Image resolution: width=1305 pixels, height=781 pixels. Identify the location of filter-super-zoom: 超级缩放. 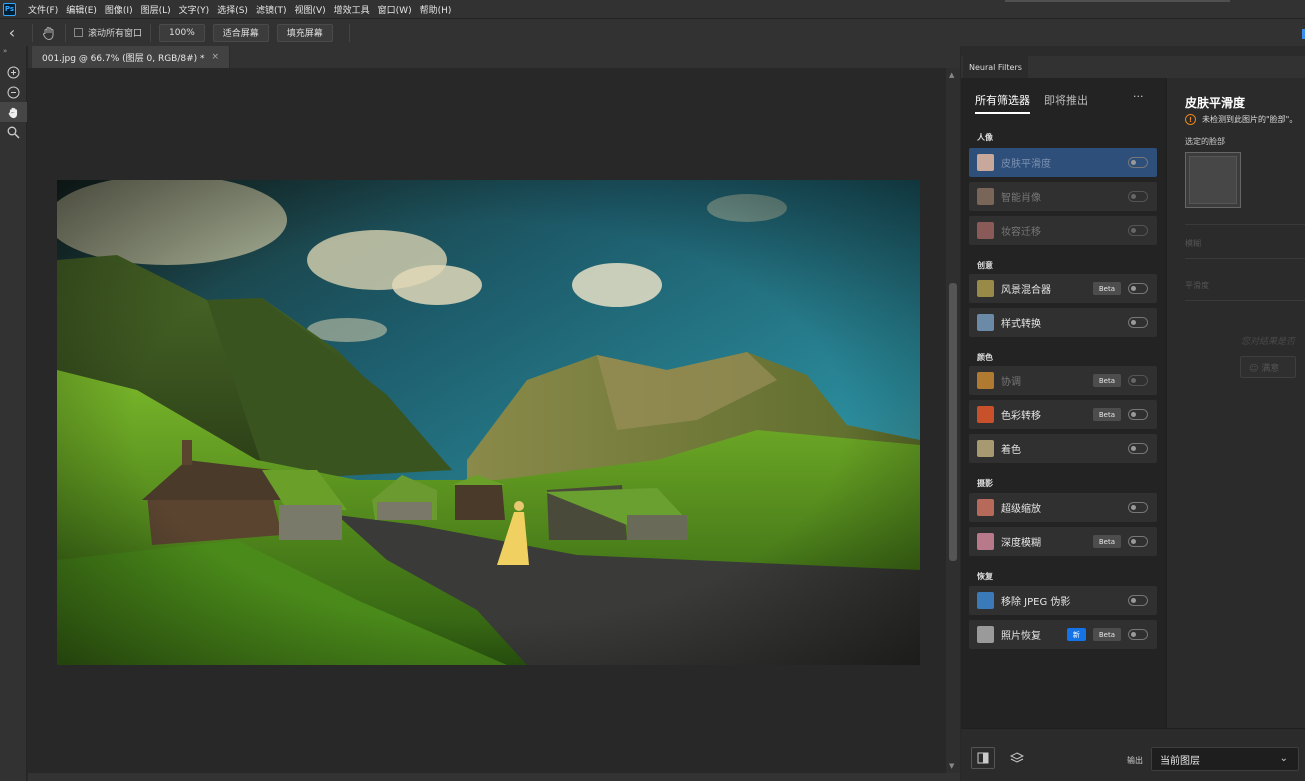
(1063, 507).